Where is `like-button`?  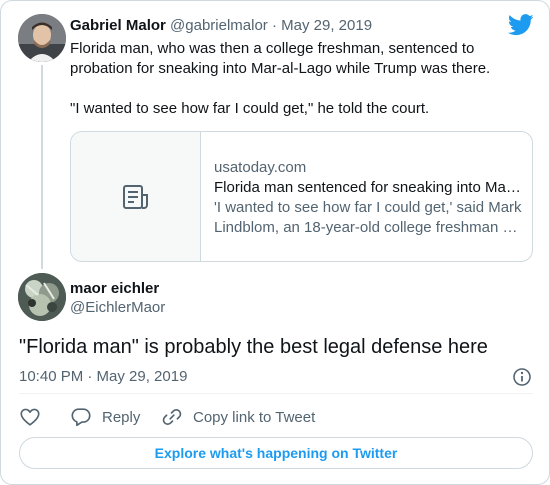 like-button is located at coordinates (30, 417).